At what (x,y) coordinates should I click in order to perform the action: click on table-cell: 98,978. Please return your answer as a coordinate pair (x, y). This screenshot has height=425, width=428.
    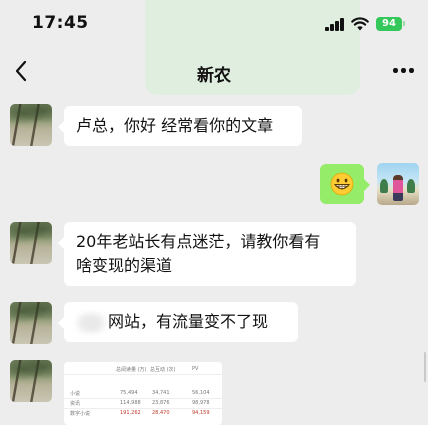
    Looking at the image, I should click on (201, 403).